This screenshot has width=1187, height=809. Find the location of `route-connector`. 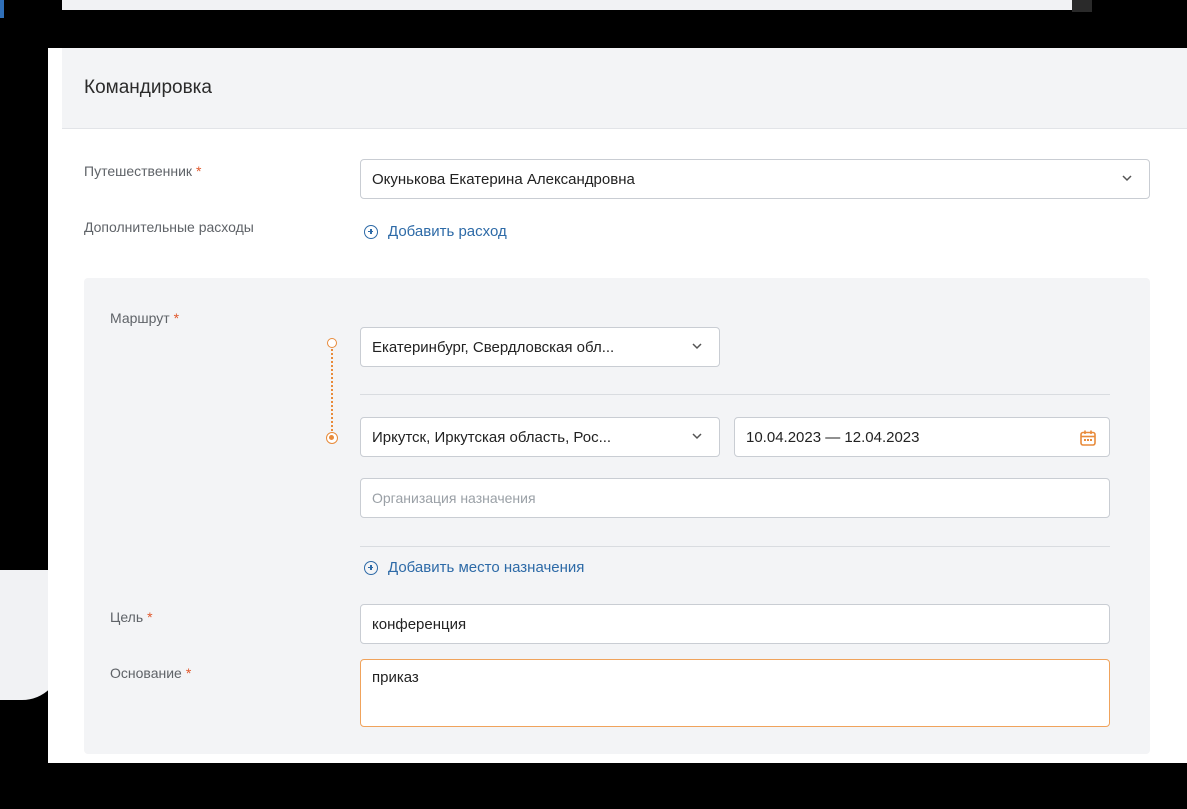

route-connector is located at coordinates (332, 390).